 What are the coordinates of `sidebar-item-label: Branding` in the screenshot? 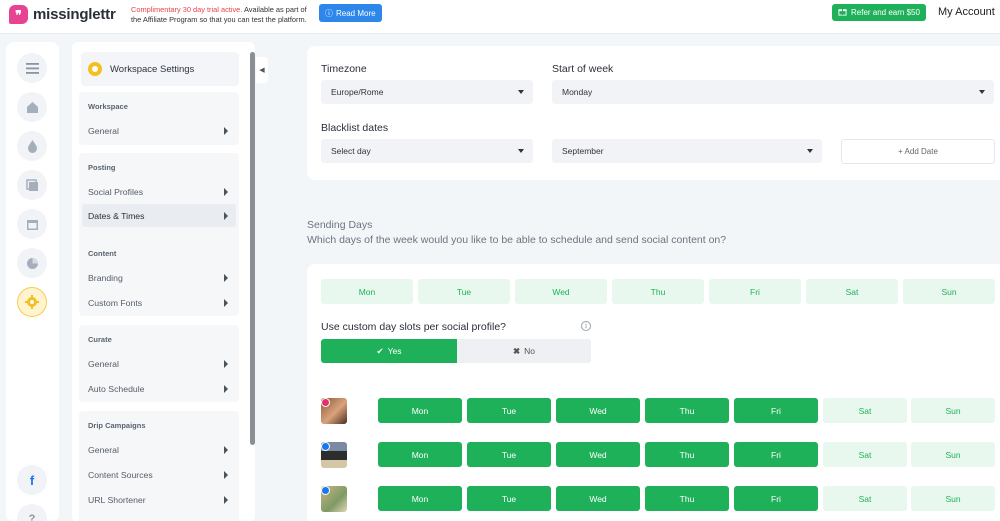 It's located at (105, 277).